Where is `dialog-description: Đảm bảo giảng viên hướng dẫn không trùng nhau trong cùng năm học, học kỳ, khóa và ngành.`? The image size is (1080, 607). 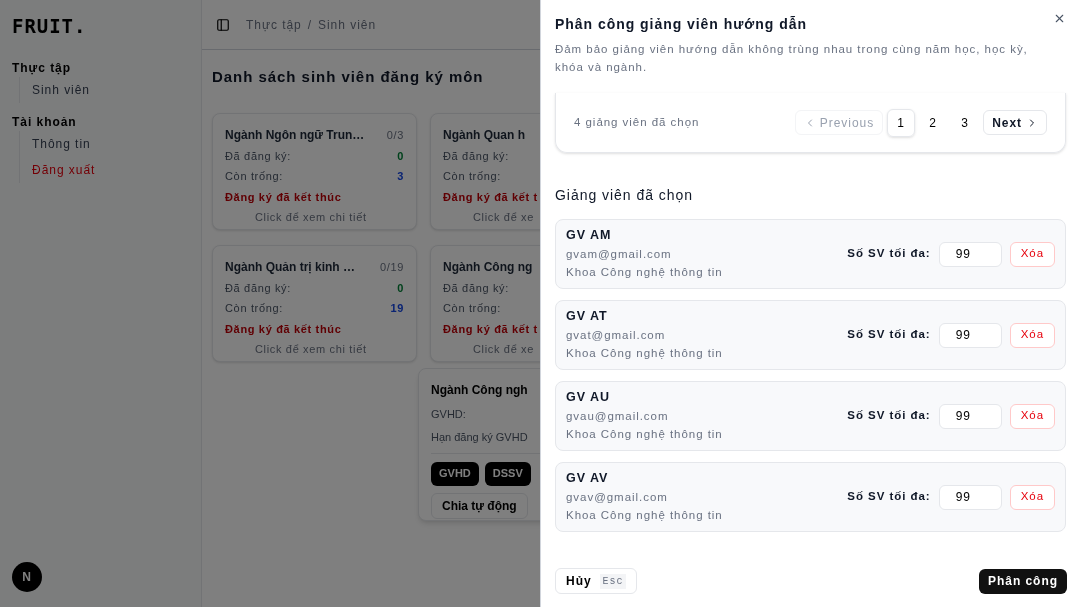
dialog-description: Đảm bảo giảng viên hướng dẫn không trùng nhau trong cùng năm học, học kỳ, khóa và ngành. is located at coordinates (792, 58).